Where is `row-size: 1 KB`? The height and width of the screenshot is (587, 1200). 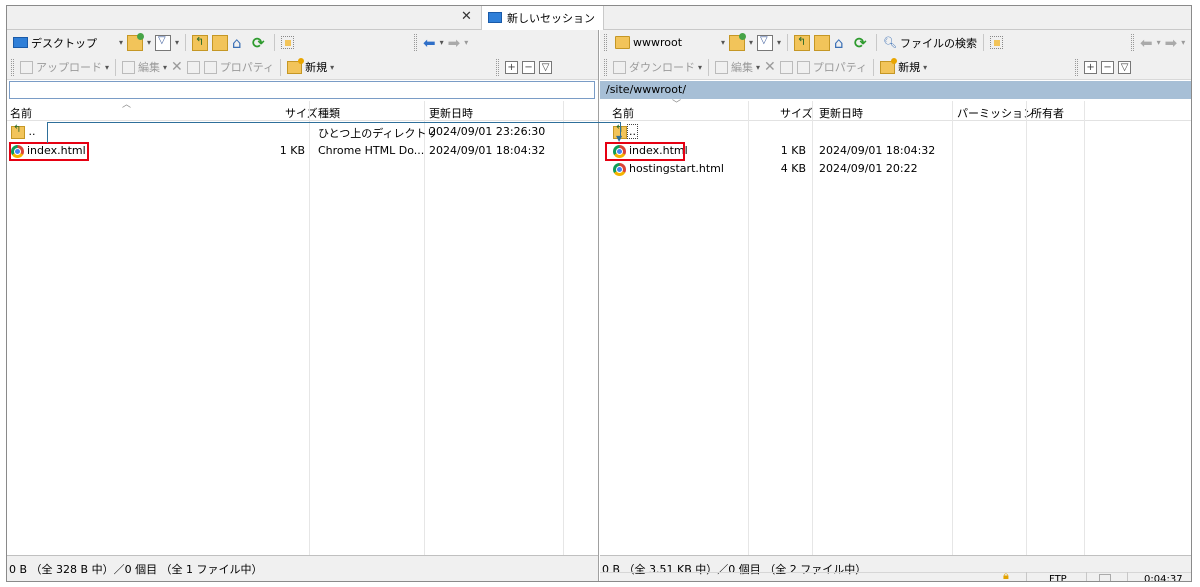
row-size: 1 KB is located at coordinates (292, 150).